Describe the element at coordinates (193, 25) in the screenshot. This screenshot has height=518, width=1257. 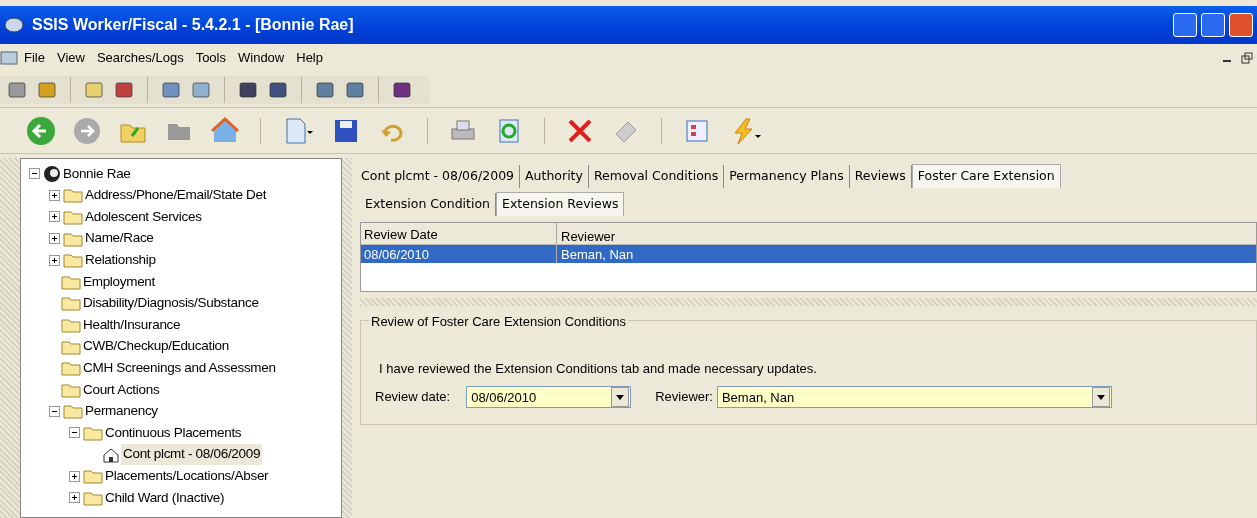
I see `window-title: SSIS Worker/Fiscal - 5.4.2.1 - [Bonnie Rae]` at that location.